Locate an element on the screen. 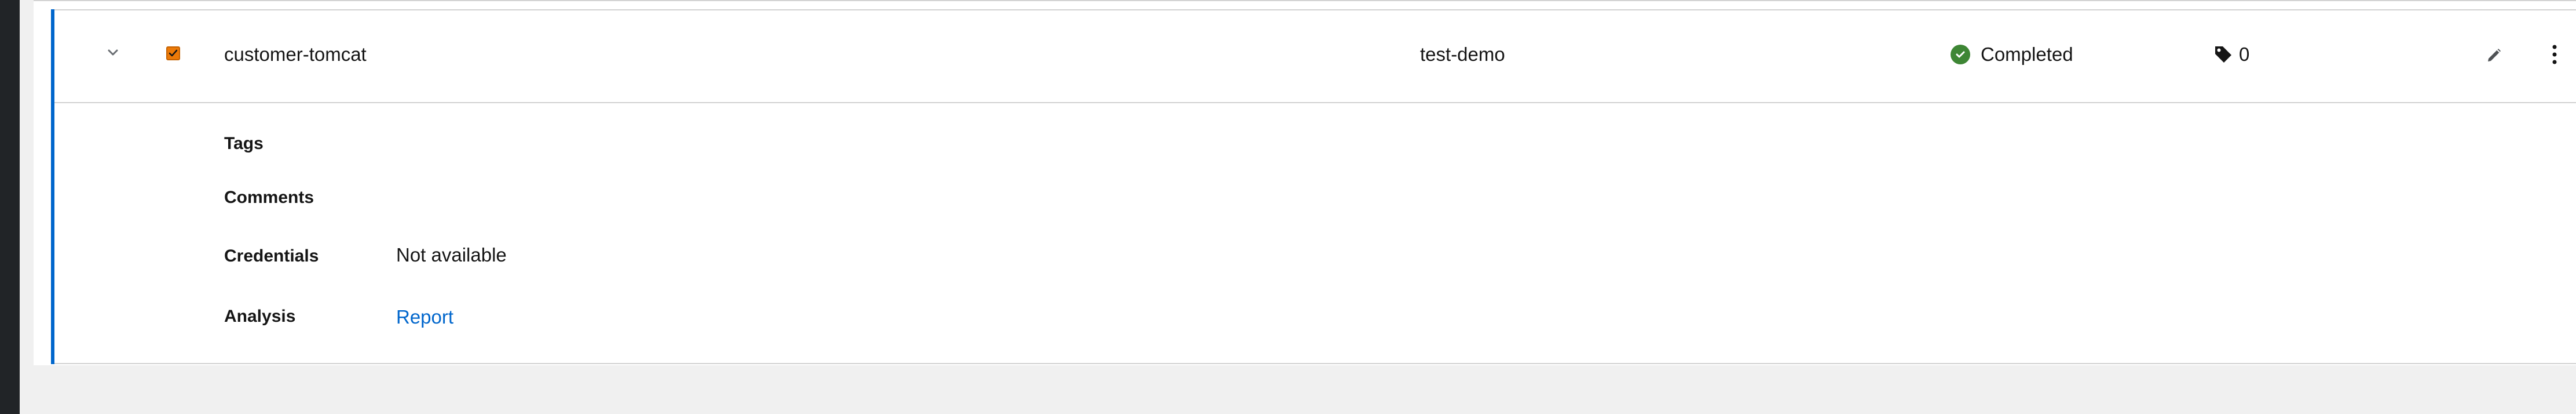  analysis-report-link: Report is located at coordinates (424, 318).